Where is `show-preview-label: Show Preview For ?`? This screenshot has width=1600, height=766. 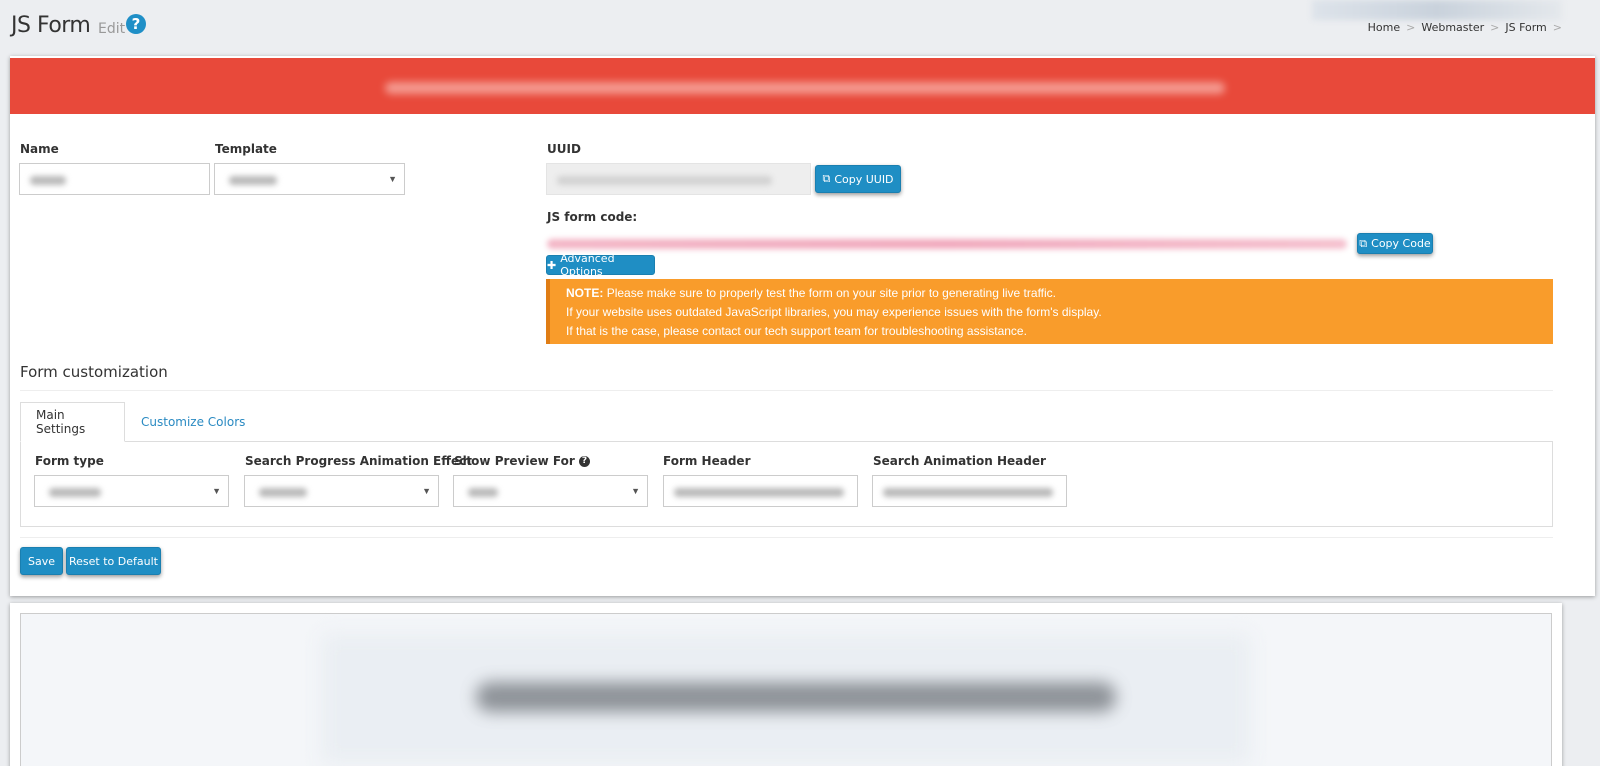
show-preview-label: Show Preview For ? is located at coordinates (522, 461).